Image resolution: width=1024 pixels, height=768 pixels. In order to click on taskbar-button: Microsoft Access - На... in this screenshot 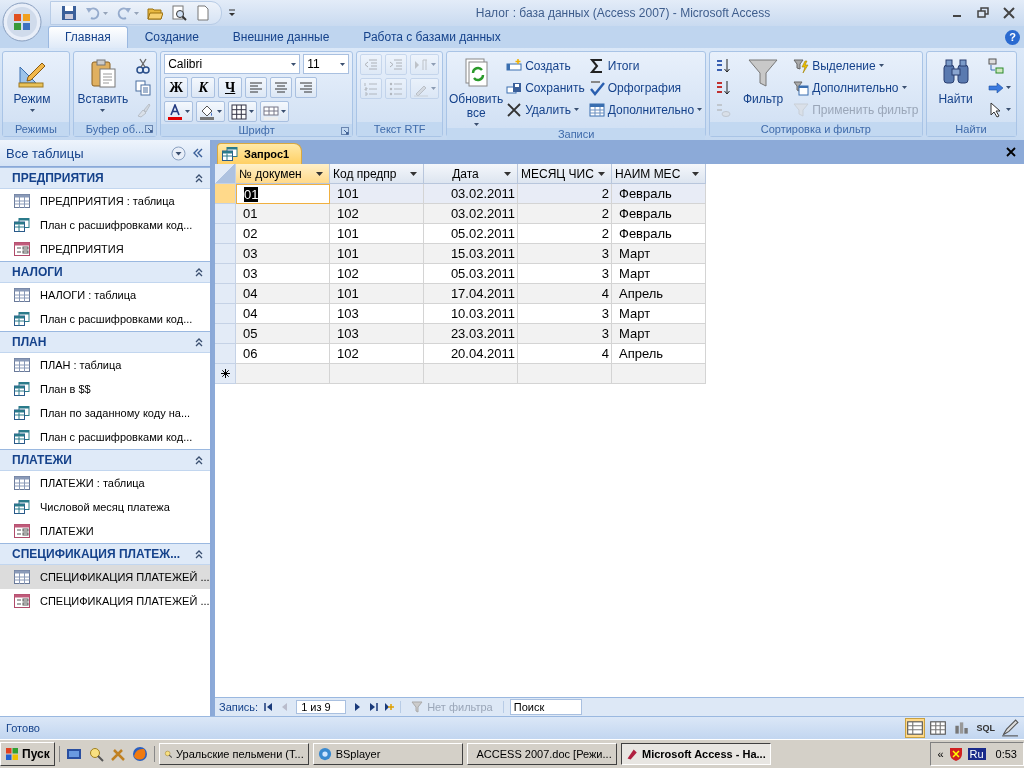, I will do `click(695, 754)`.